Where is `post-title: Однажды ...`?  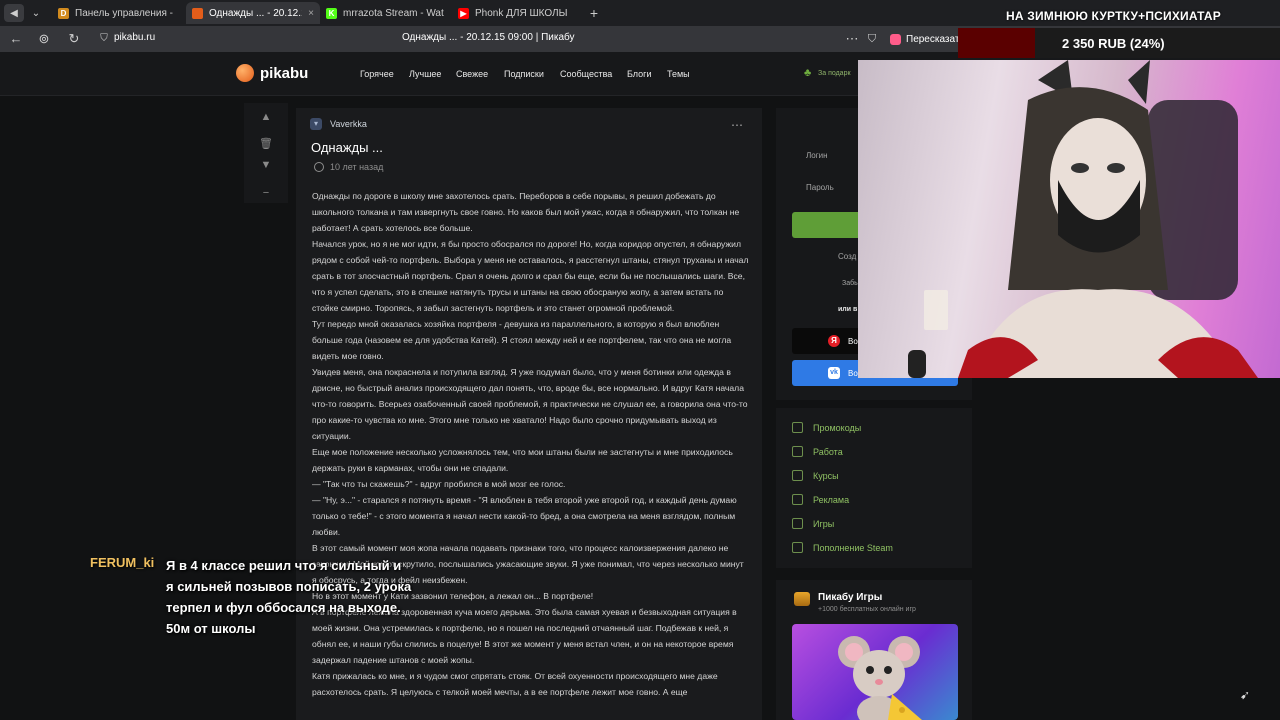 post-title: Однажды ... is located at coordinates (347, 147).